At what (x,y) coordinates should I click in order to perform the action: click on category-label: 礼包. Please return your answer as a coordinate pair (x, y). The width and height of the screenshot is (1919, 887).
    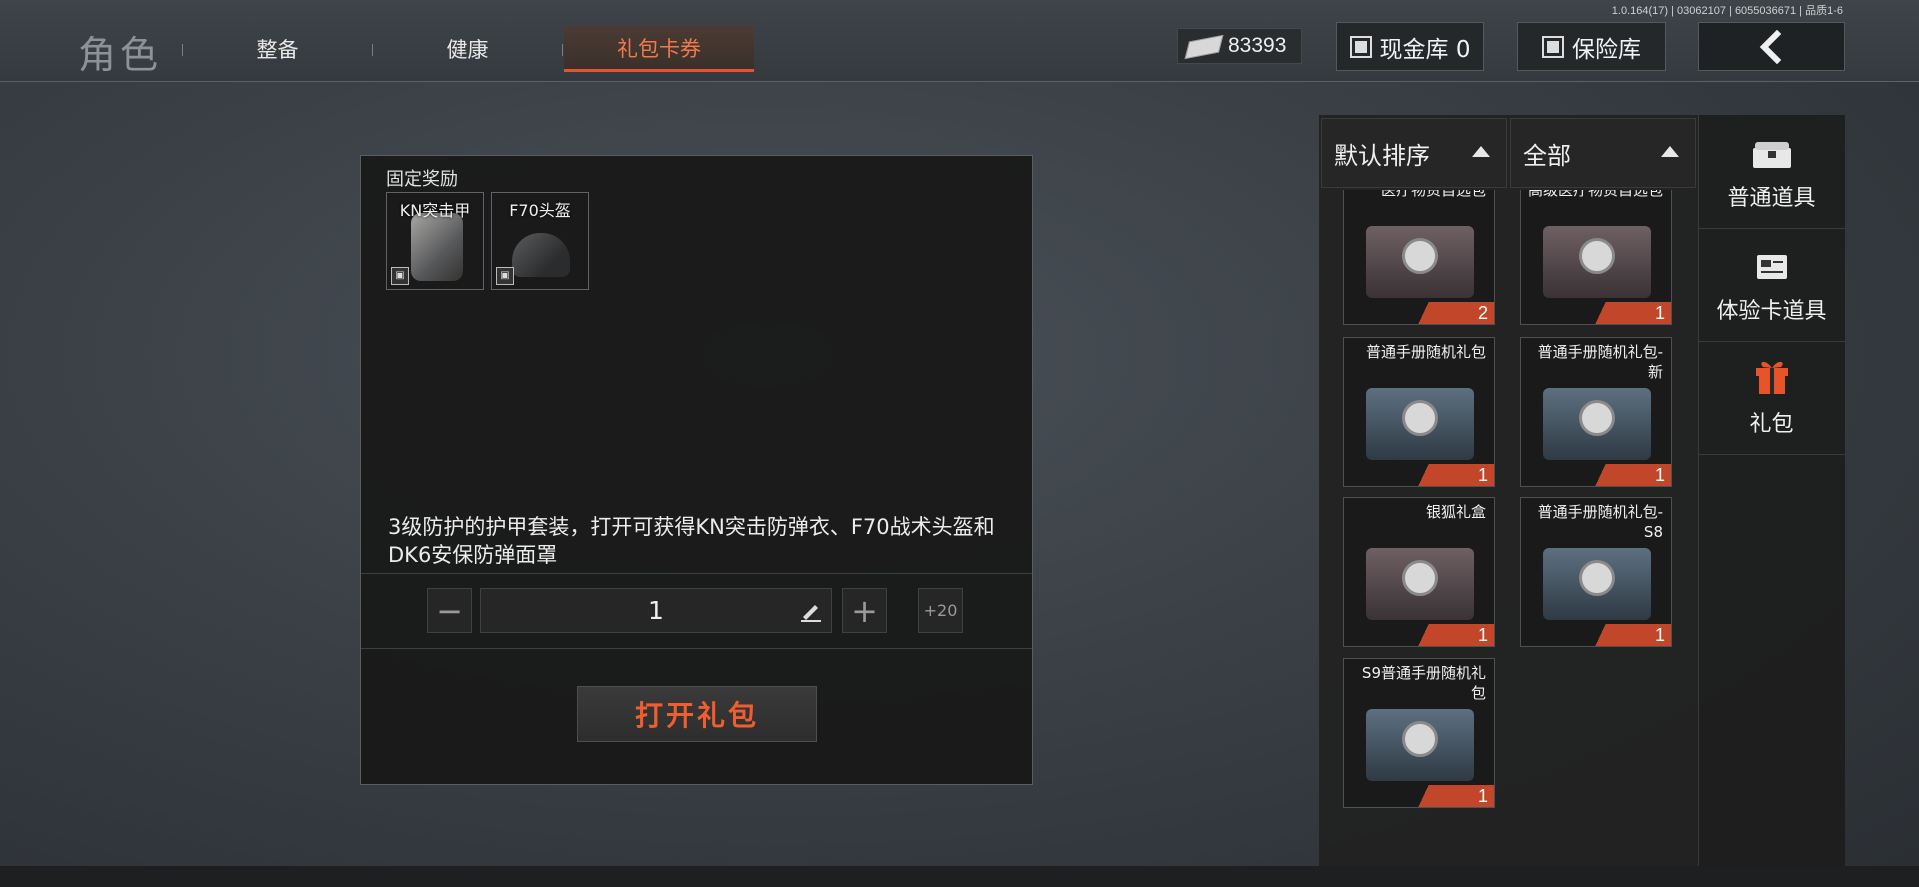
    Looking at the image, I should click on (1771, 424).